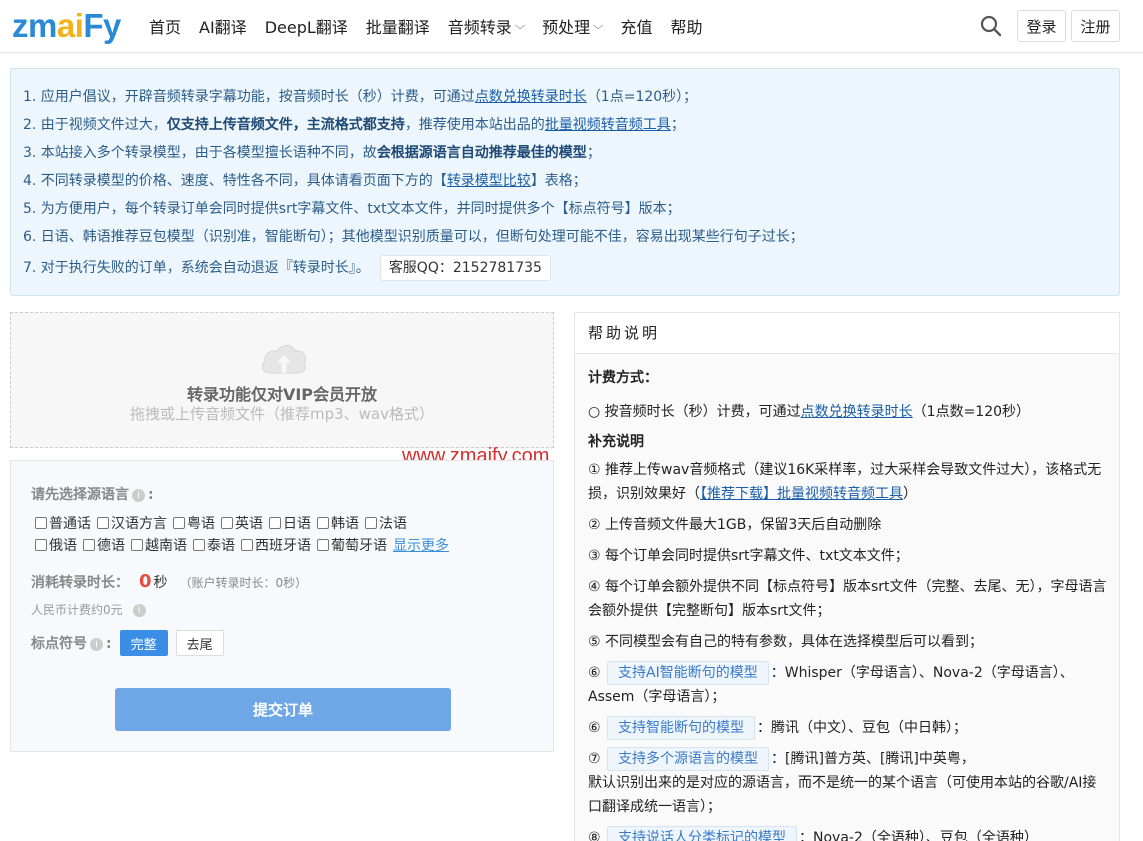  What do you see at coordinates (971, 412) in the screenshot?
I see `help-text: （1点数=120秒）` at bounding box center [971, 412].